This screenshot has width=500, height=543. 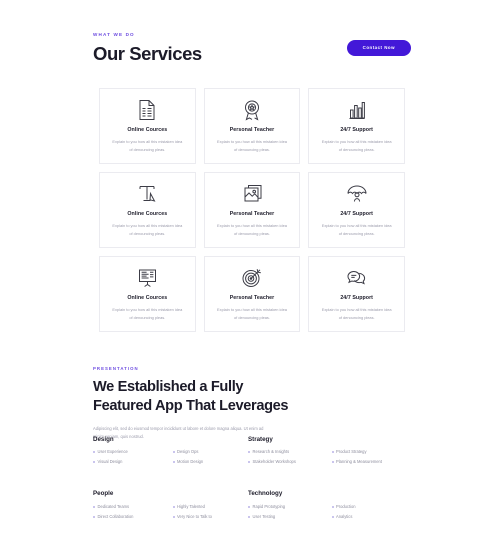 What do you see at coordinates (265, 494) in the screenshot?
I see `skill-group-title: Technology` at bounding box center [265, 494].